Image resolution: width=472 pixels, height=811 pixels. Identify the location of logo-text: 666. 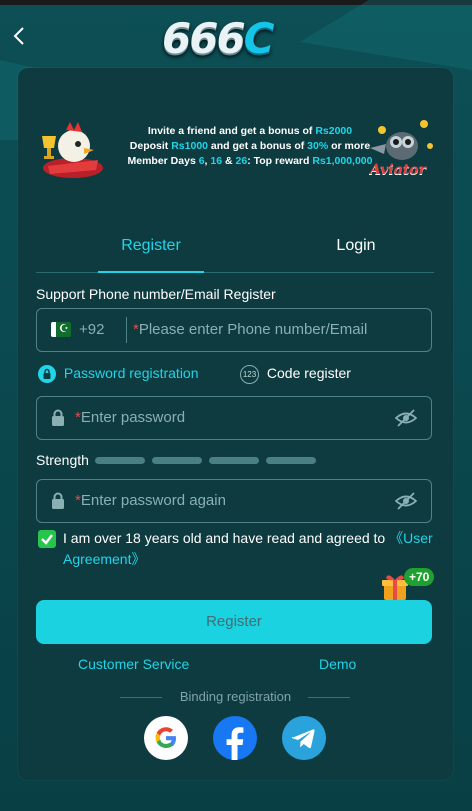
(204, 38).